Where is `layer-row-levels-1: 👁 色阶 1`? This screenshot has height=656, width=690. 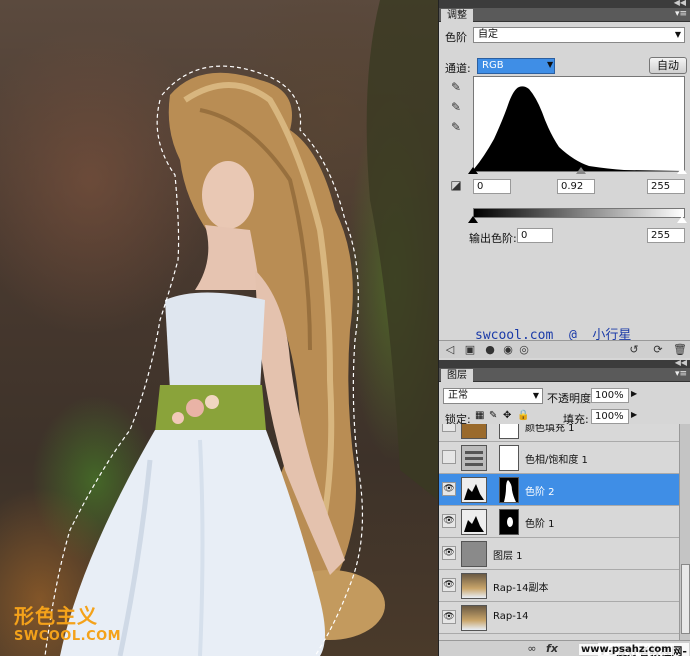 layer-row-levels-1: 👁 色阶 1 is located at coordinates (559, 522).